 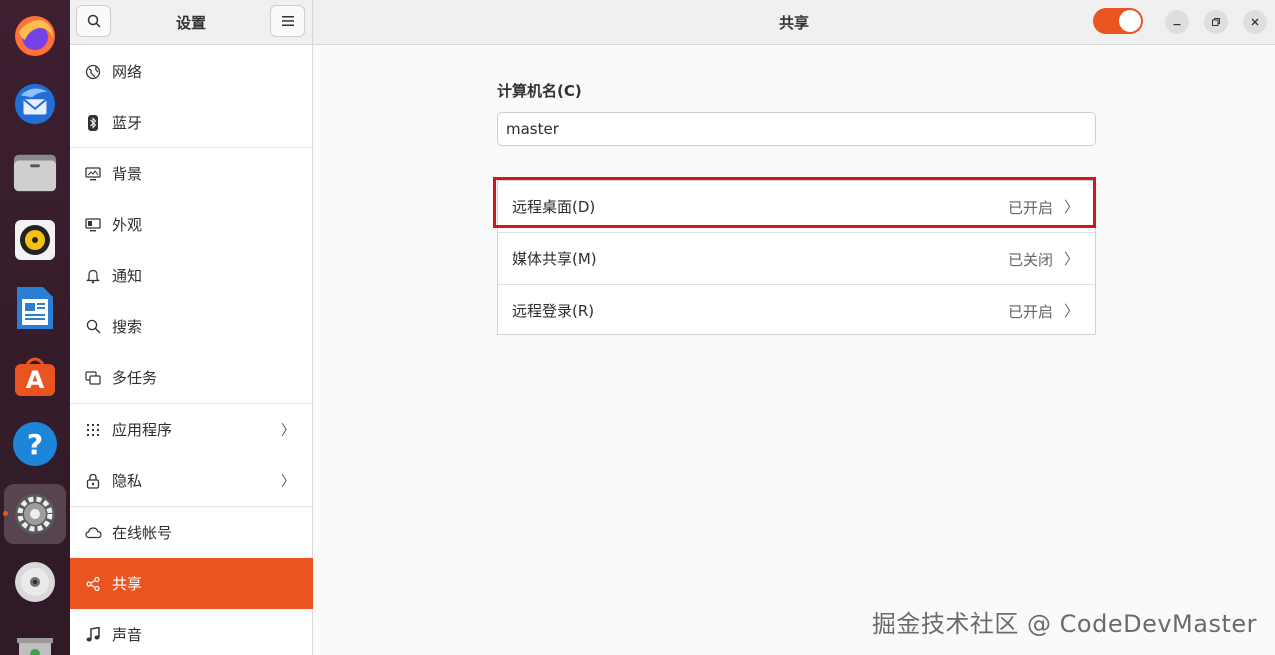 I want to click on search-icon, so click(x=93, y=327).